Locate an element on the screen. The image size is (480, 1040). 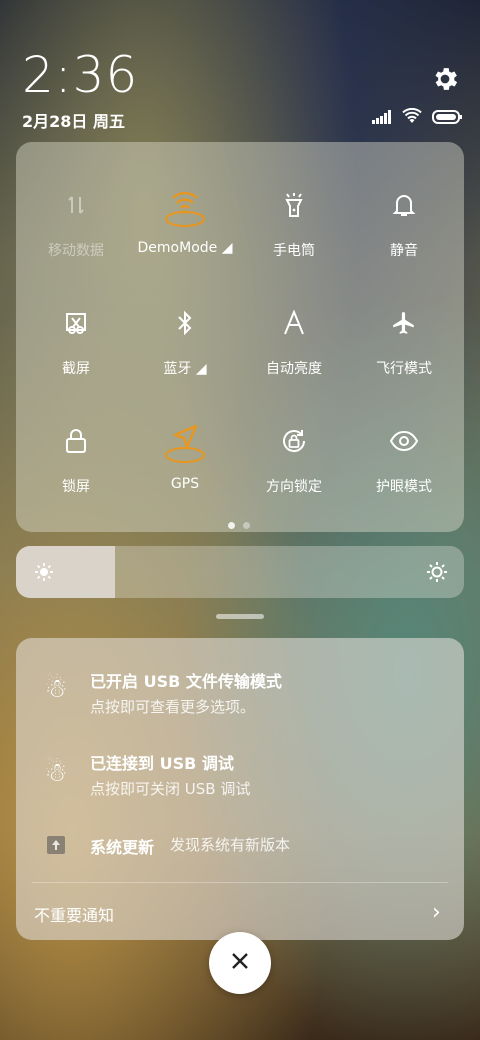
brightness-low-icon is located at coordinates (44, 574).